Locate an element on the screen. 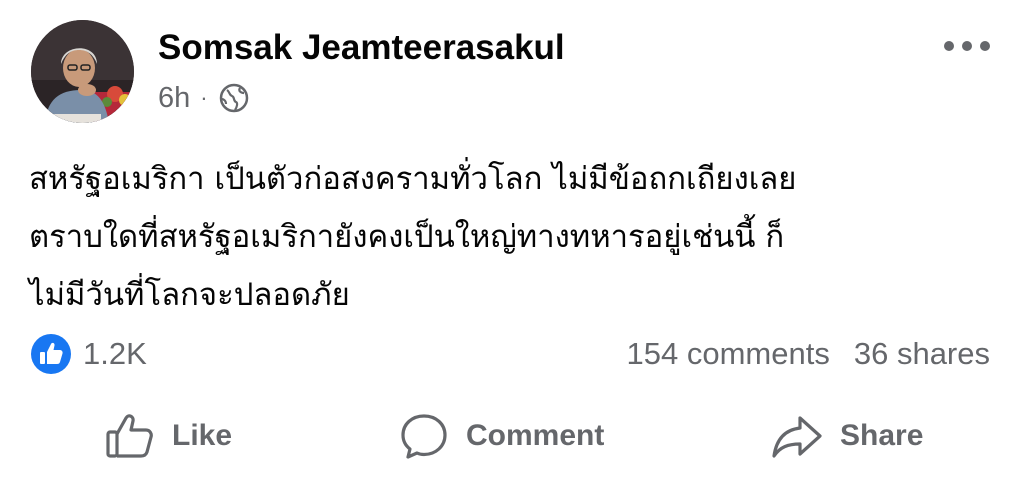  comment-label: Comment is located at coordinates (535, 435).